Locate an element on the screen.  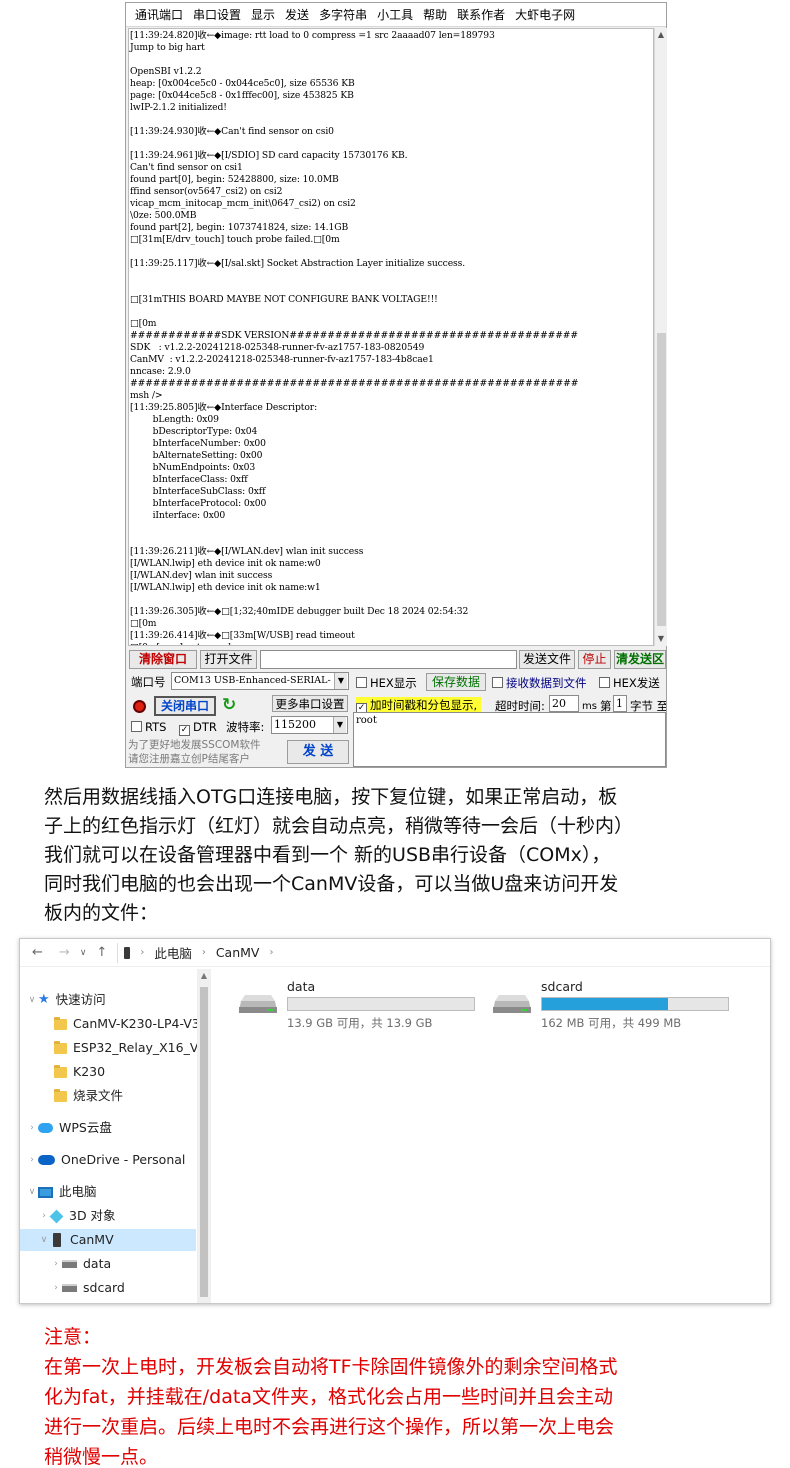
nav-wps-cloud: › WPS云盘 is located at coordinates (108, 1128).